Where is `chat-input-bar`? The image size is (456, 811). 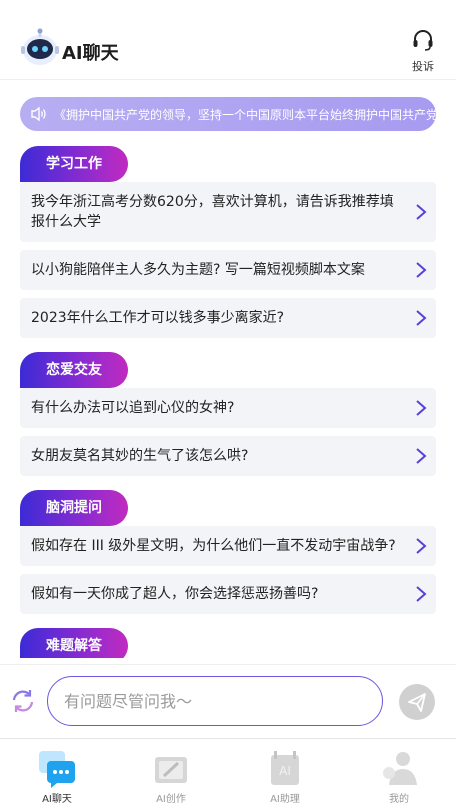 chat-input-bar is located at coordinates (228, 701).